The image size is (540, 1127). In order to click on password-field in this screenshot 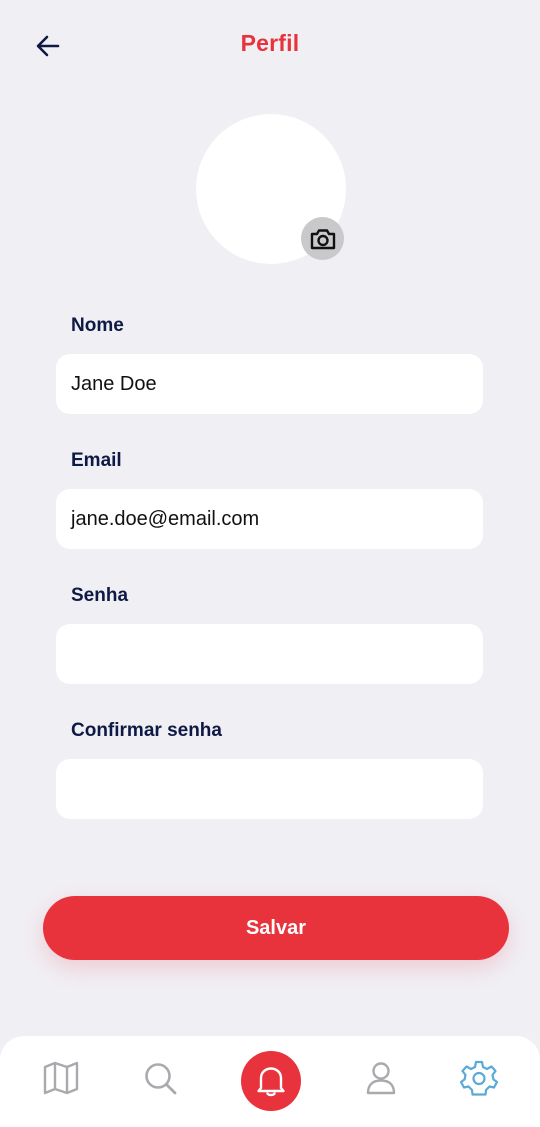, I will do `click(269, 654)`.